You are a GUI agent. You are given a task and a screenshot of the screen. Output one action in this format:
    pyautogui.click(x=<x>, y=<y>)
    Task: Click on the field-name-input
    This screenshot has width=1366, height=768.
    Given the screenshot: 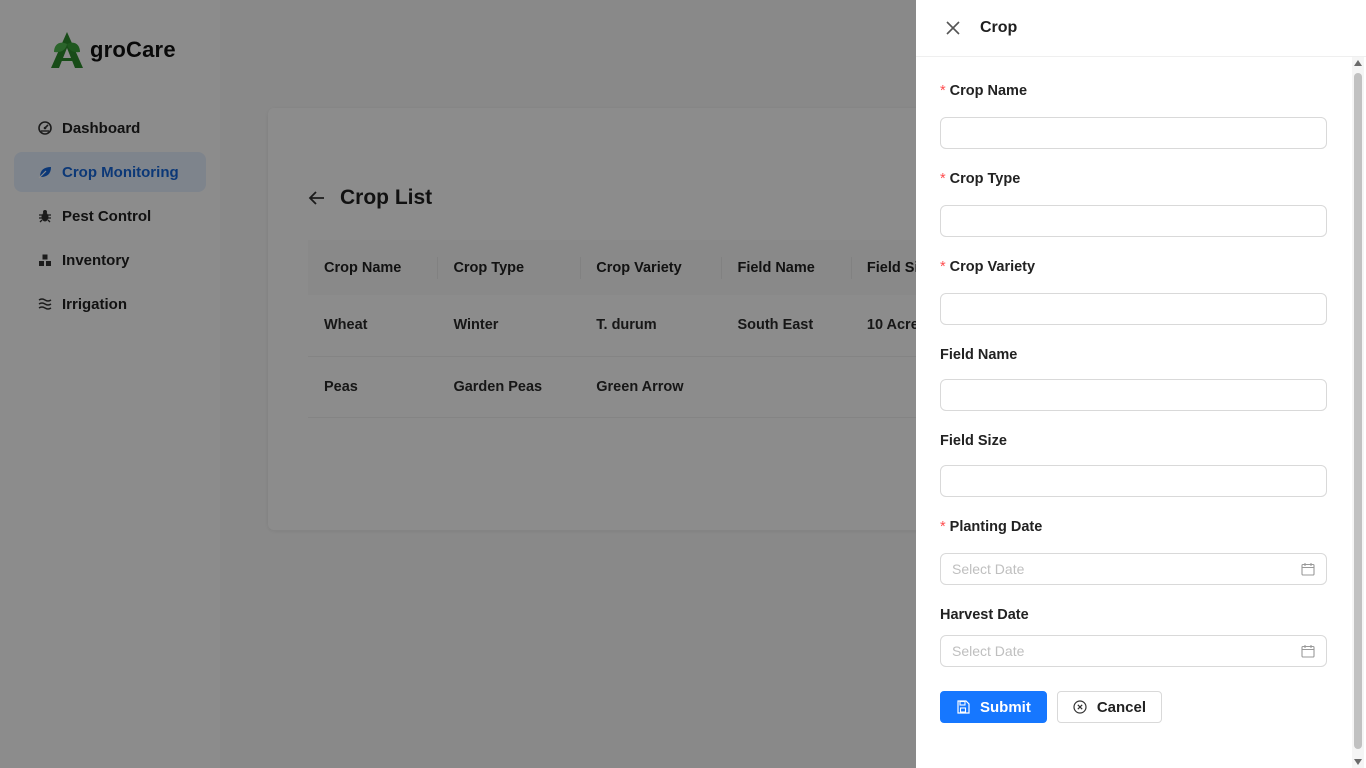 What is the action you would take?
    pyautogui.click(x=1133, y=395)
    